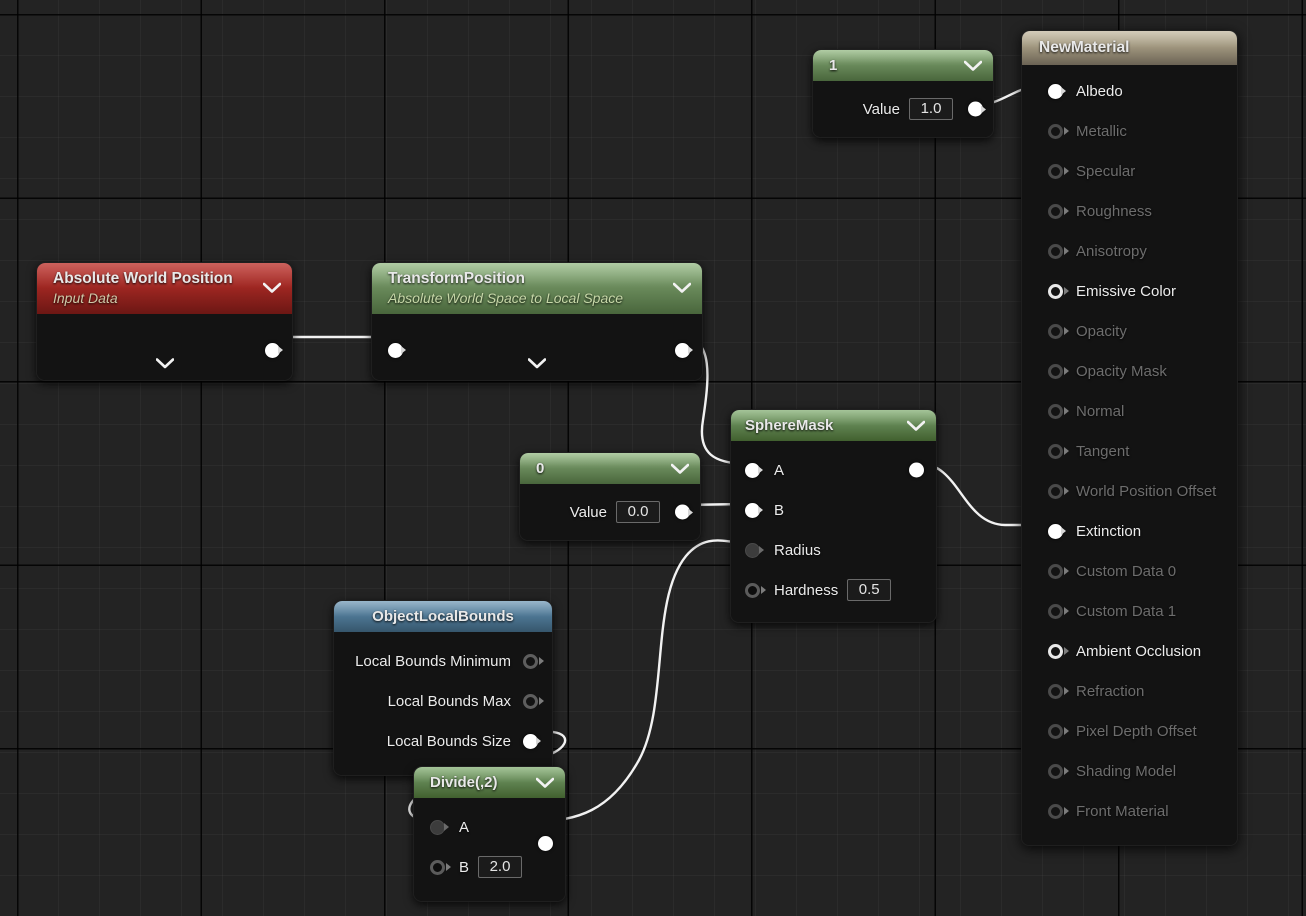 The width and height of the screenshot is (1306, 916). I want to click on constant-zero-node: 0 Value 0.0, so click(610, 496).